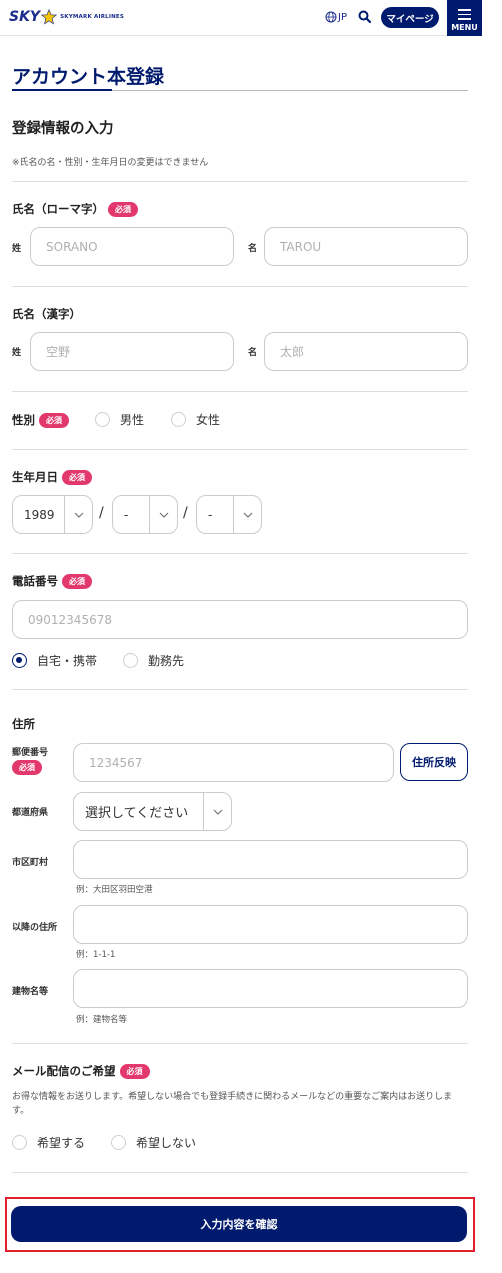 The height and width of the screenshot is (1273, 502). I want to click on mail-no-radio: 希望しない, so click(153, 1142).